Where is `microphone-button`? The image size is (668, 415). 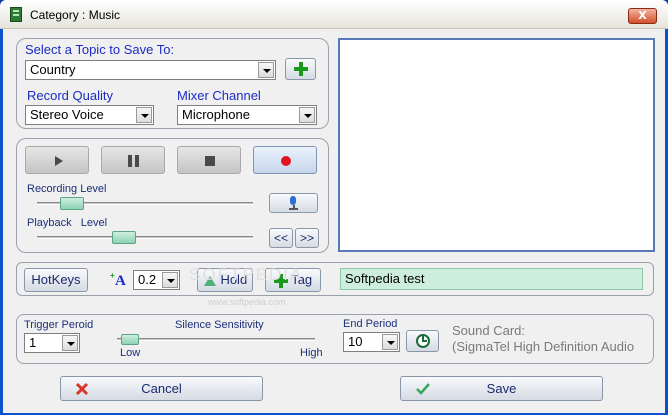 microphone-button is located at coordinates (293, 203).